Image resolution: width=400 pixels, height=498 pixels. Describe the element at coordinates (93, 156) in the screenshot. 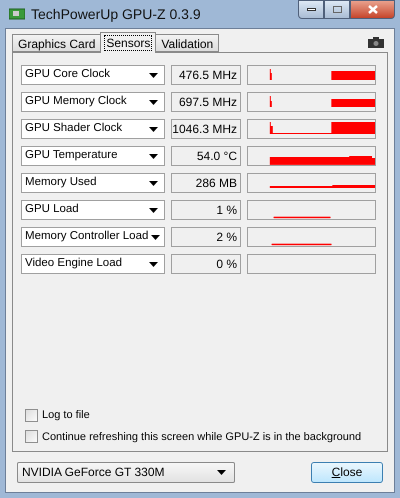

I see `sensor-dropdown: GPU Temperature` at that location.